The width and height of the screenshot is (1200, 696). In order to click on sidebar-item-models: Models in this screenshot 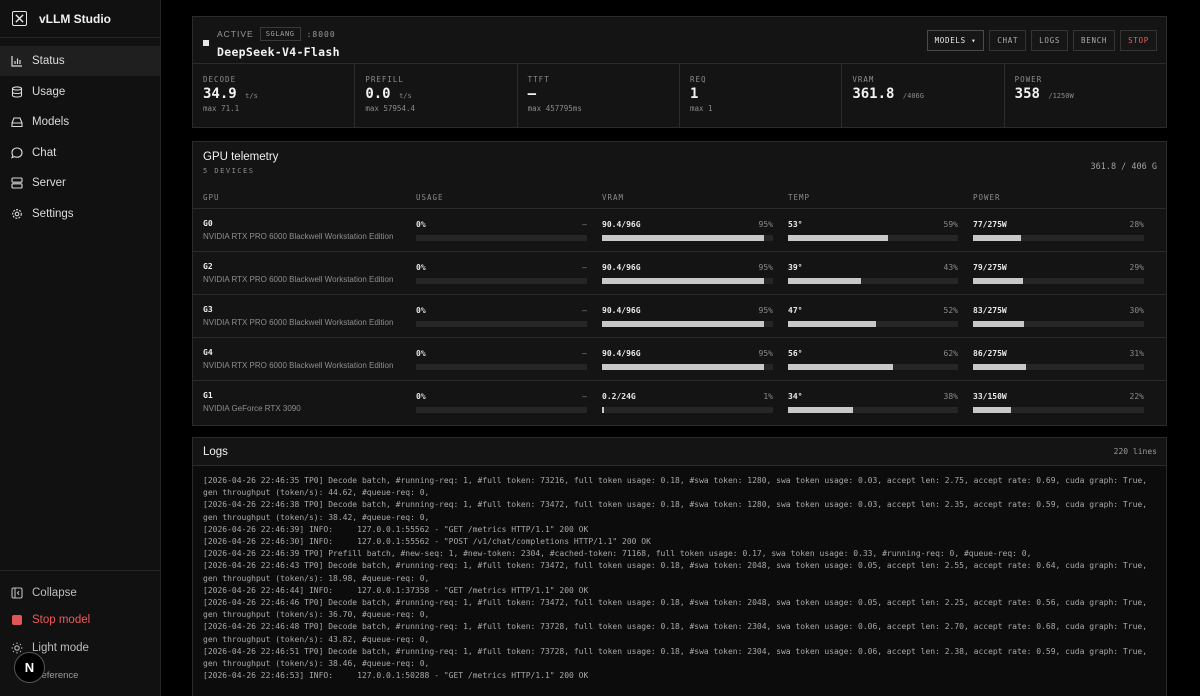, I will do `click(80, 122)`.